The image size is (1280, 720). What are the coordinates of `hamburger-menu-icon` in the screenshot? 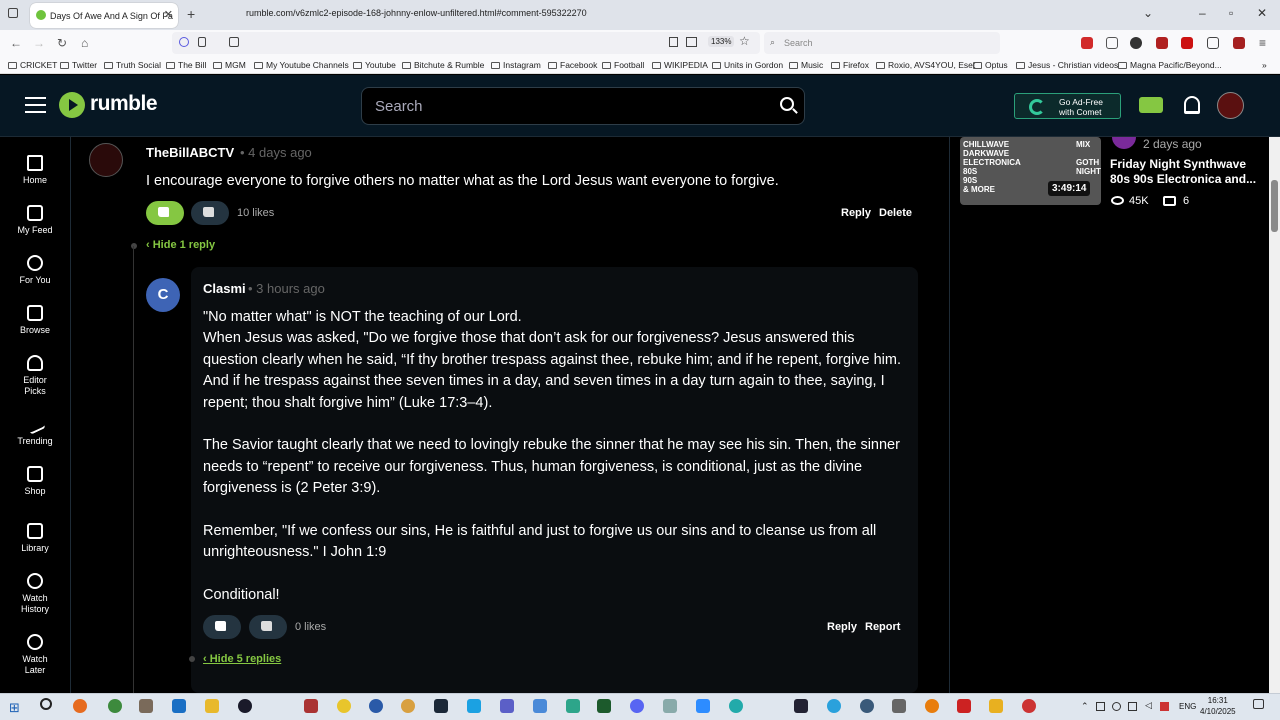 It's located at (35, 105).